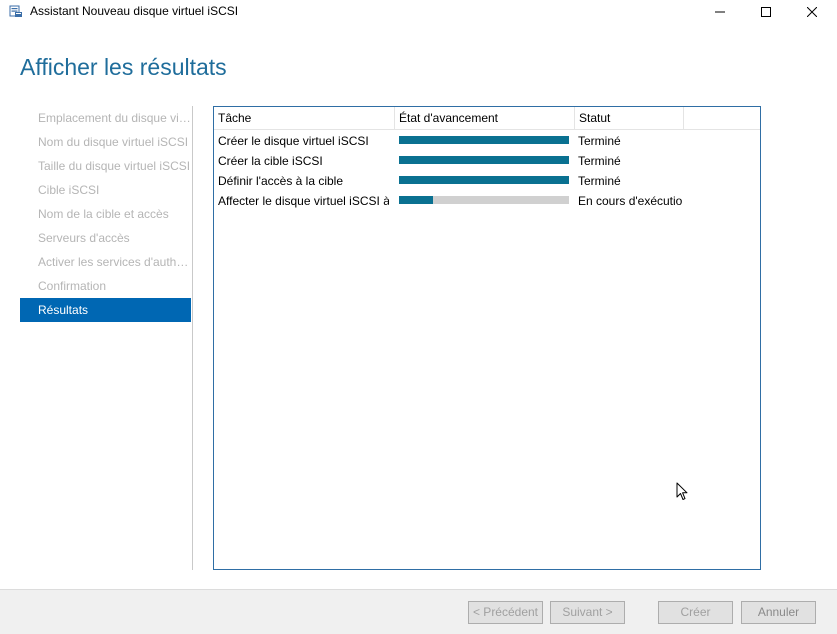 The image size is (837, 634). What do you see at coordinates (281, 181) in the screenshot?
I see `task-cell: Définir l'accès à la cible` at bounding box center [281, 181].